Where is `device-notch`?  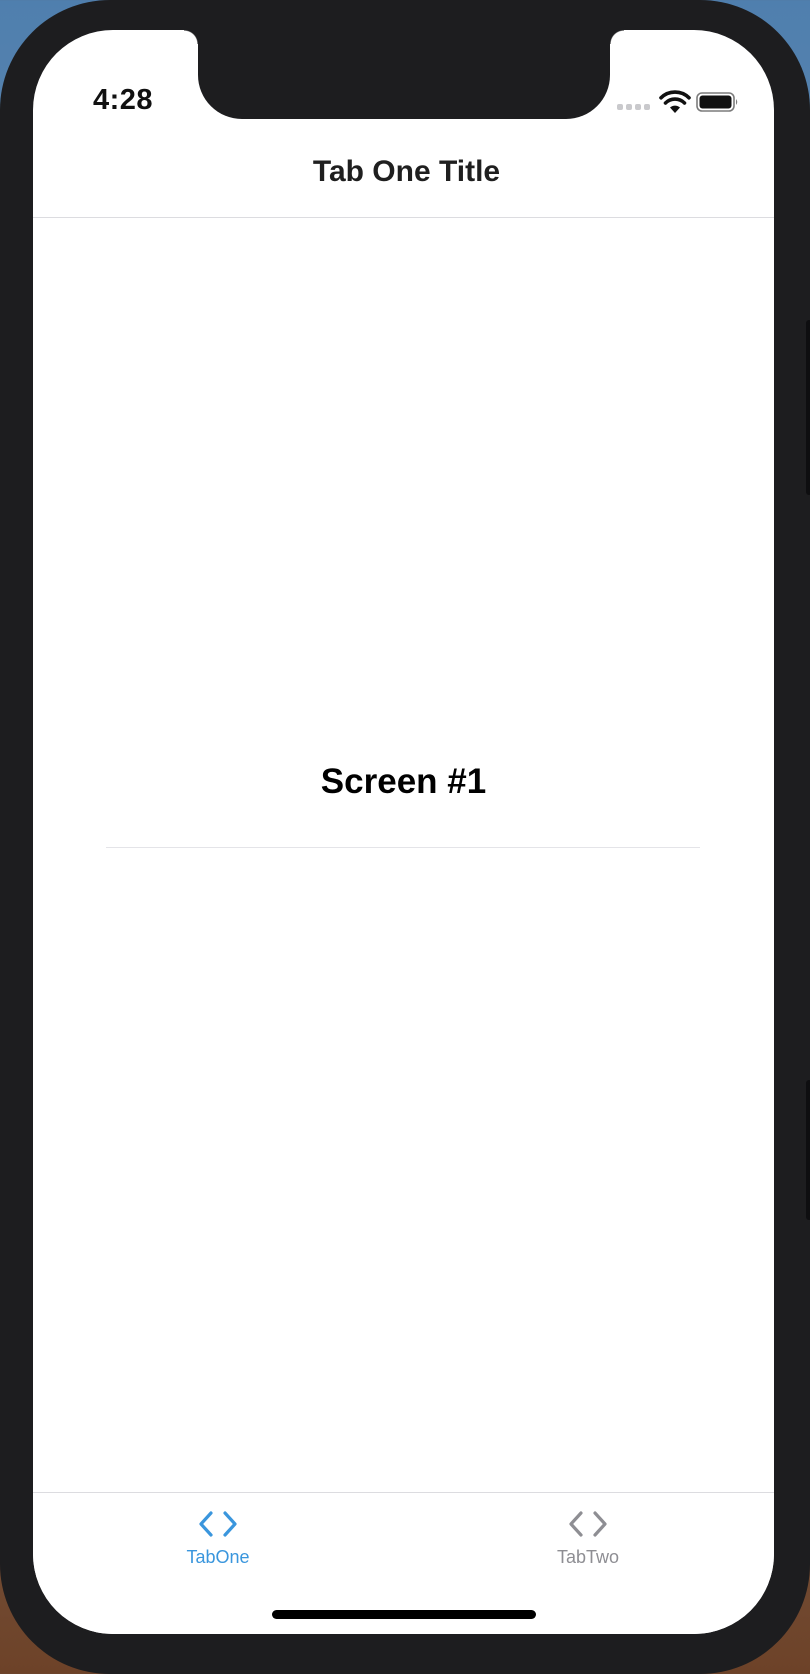 device-notch is located at coordinates (404, 74).